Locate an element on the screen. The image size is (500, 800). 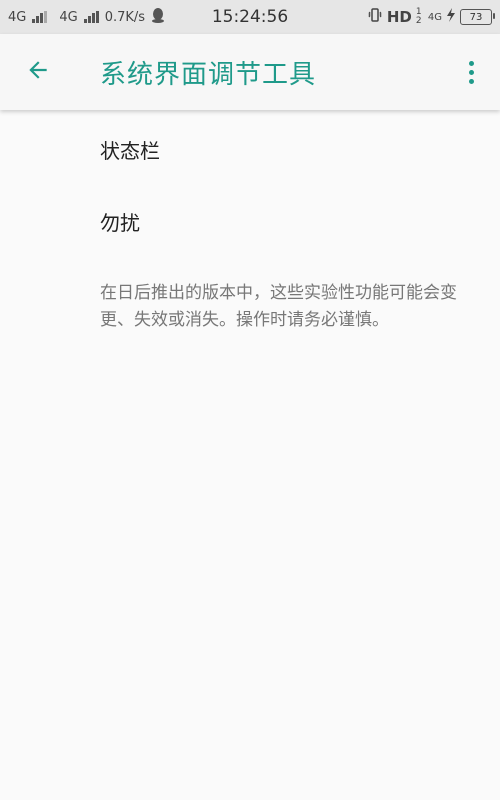
list-item-status-bar: 状态栏 is located at coordinates (250, 149).